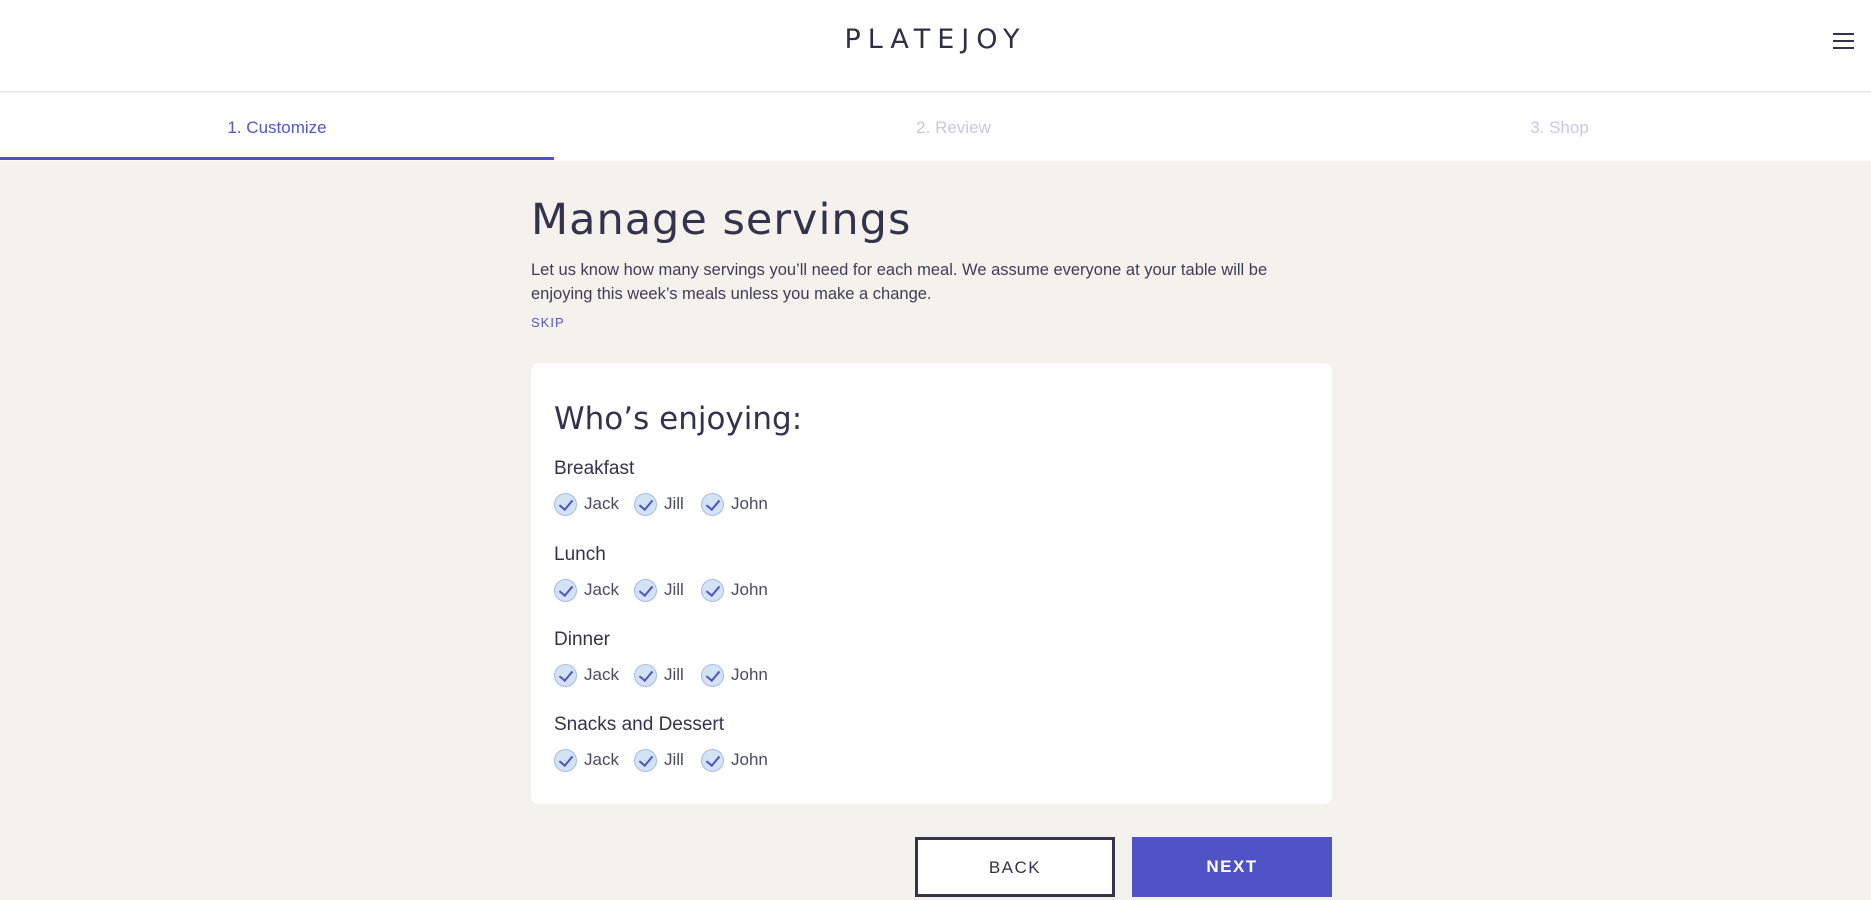 Image resolution: width=1871 pixels, height=900 pixels. What do you see at coordinates (639, 724) in the screenshot?
I see `meal-label: Snacks and Dessert` at bounding box center [639, 724].